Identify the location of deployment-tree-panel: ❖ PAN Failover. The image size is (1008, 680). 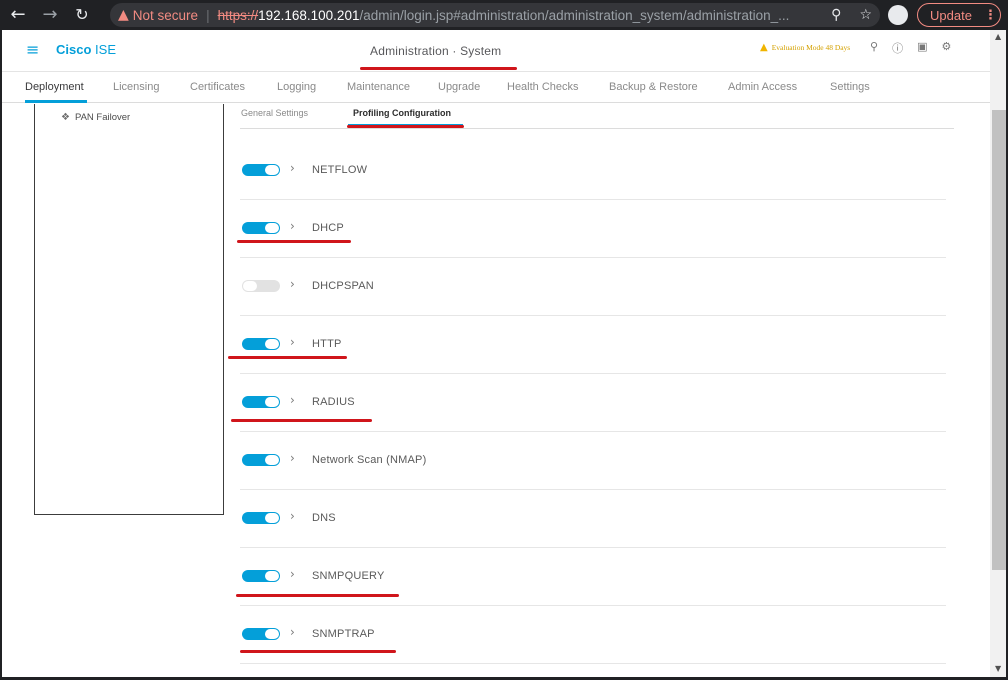
(129, 309).